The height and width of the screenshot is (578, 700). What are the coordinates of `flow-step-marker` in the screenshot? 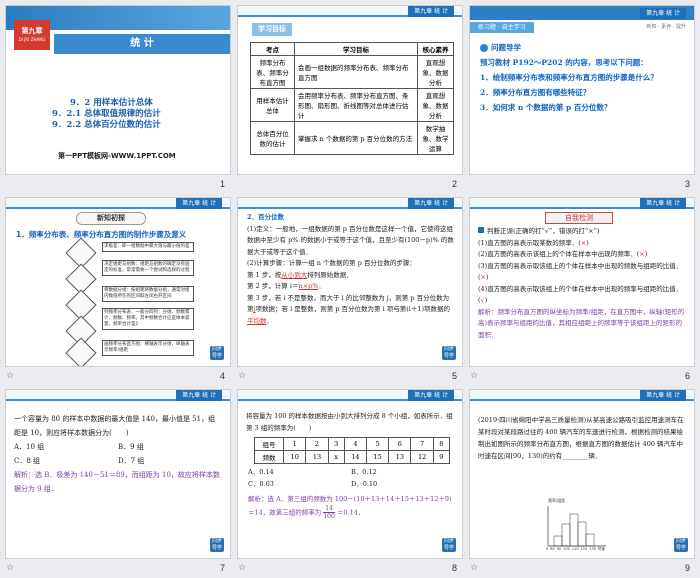 It's located at (81, 351).